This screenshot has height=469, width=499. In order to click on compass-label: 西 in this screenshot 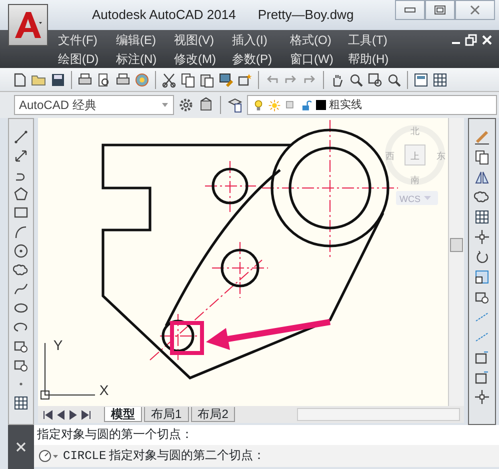, I will do `click(390, 156)`.